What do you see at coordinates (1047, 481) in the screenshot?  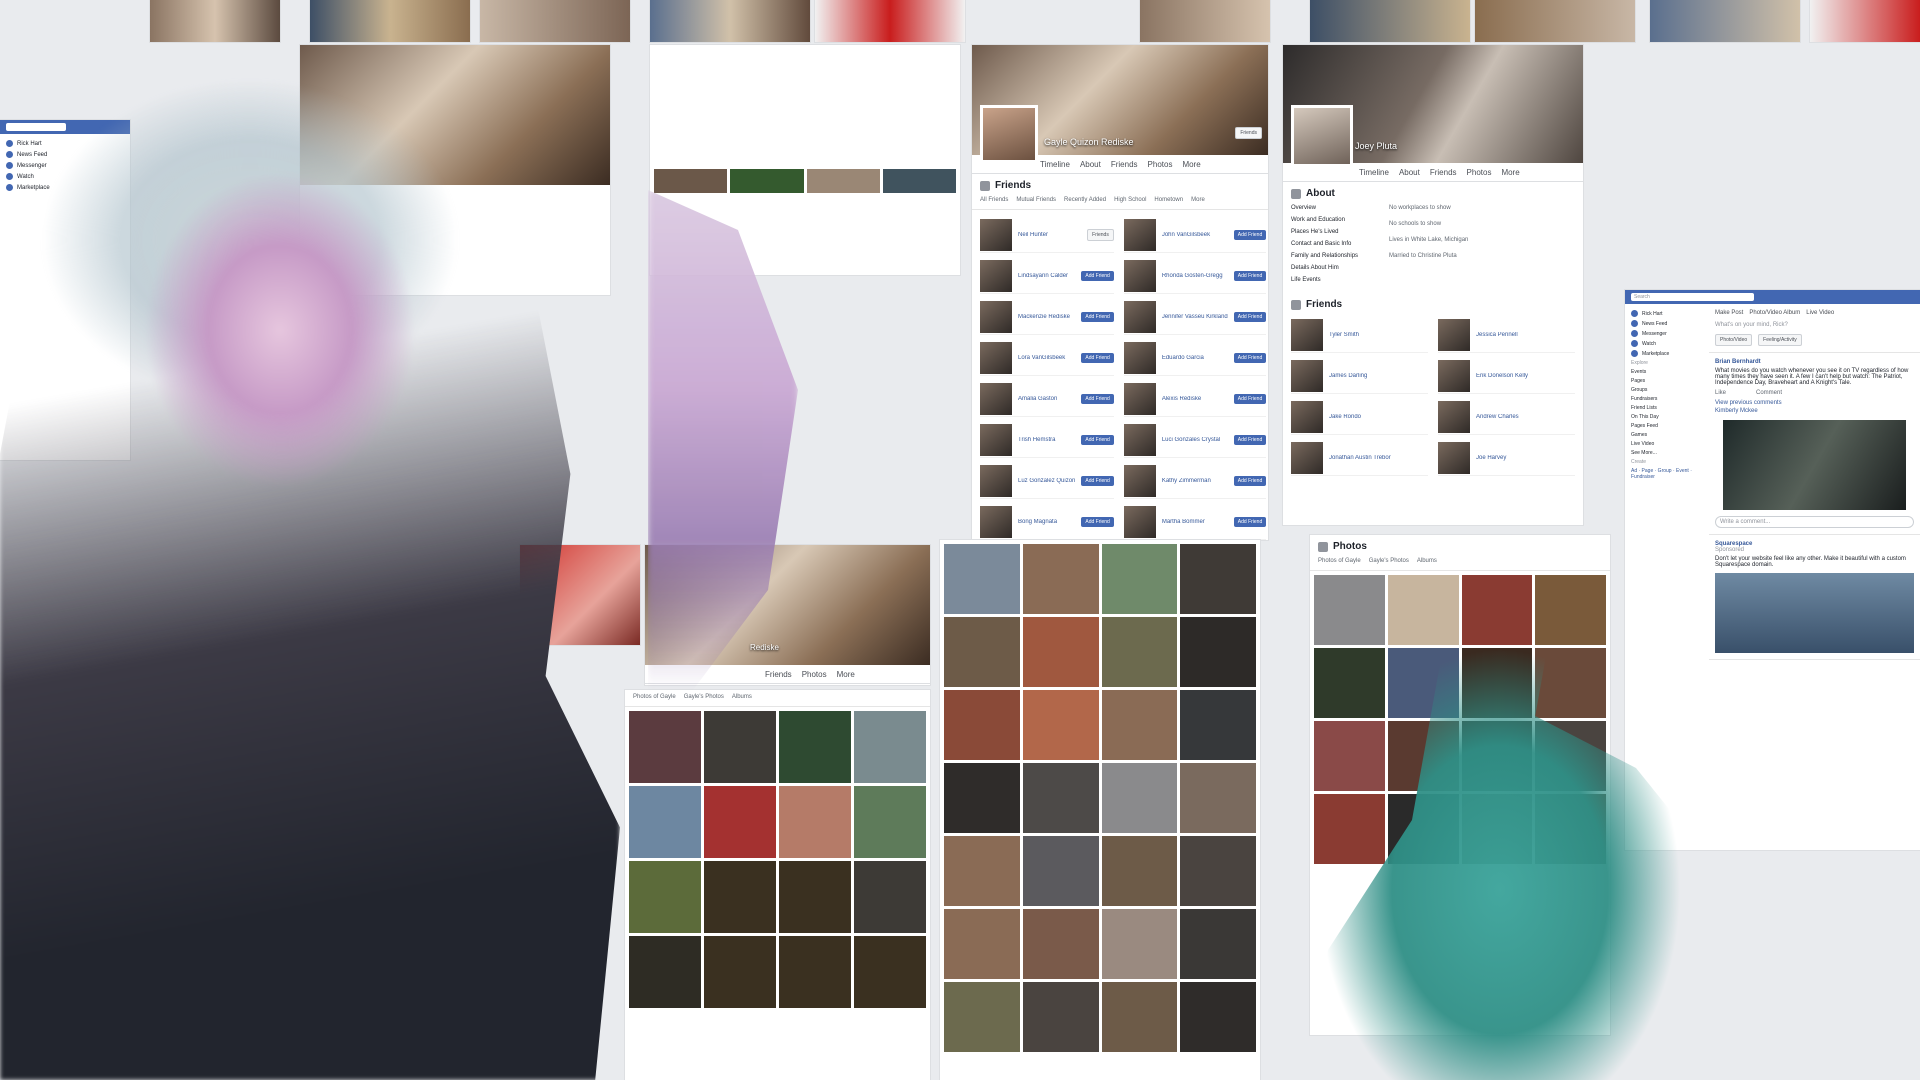 I see `friend-card: Luz Gonzalez Quizon Add Friend` at bounding box center [1047, 481].